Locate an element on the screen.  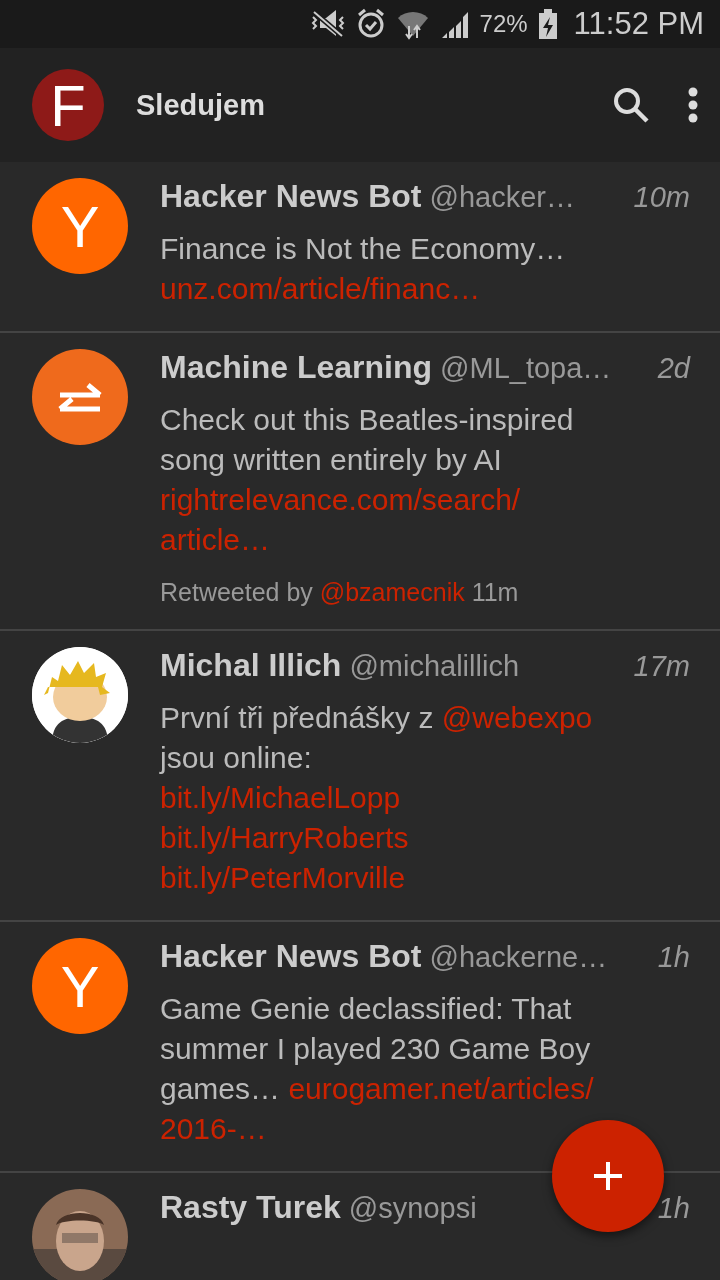
tweet-time: 10m is located at coordinates (661, 197).